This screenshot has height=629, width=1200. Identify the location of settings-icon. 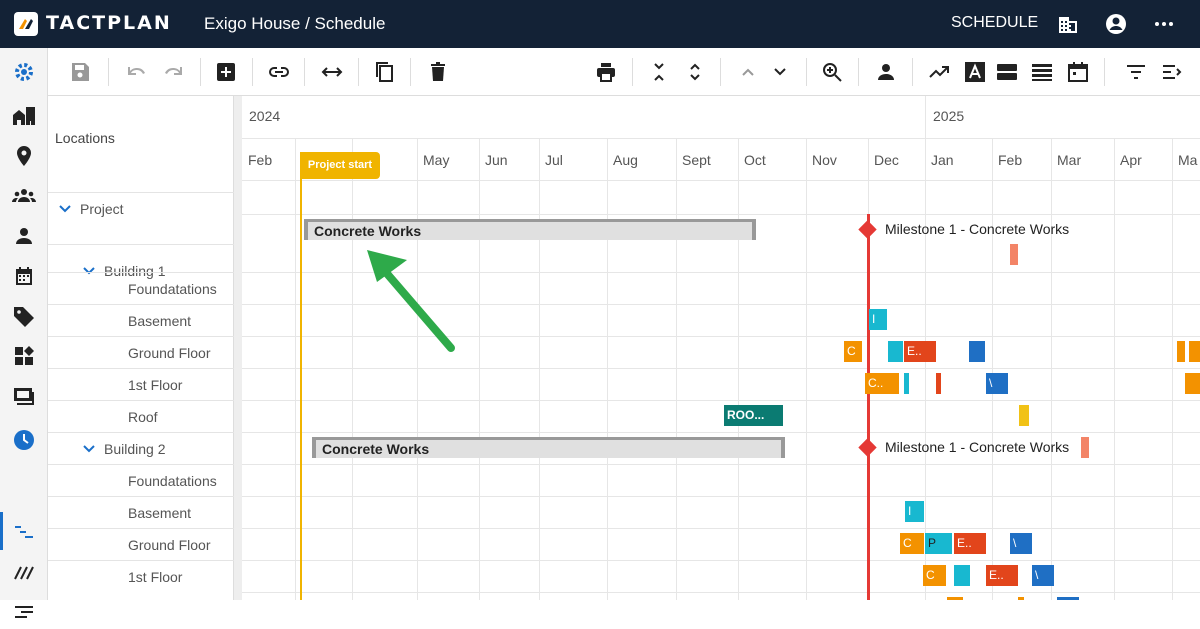
(24, 72).